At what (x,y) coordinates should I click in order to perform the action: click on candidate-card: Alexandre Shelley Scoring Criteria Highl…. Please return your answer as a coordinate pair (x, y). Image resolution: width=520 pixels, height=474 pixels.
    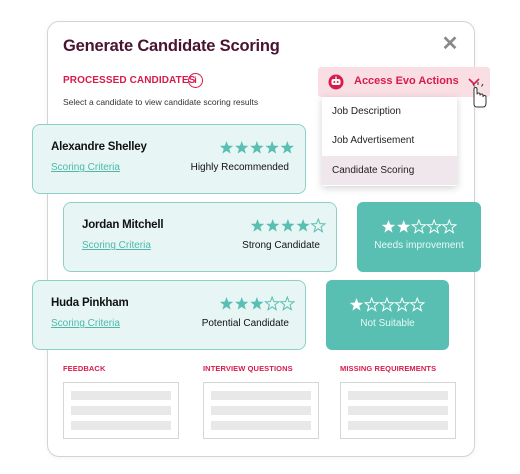
    Looking at the image, I should click on (169, 159).